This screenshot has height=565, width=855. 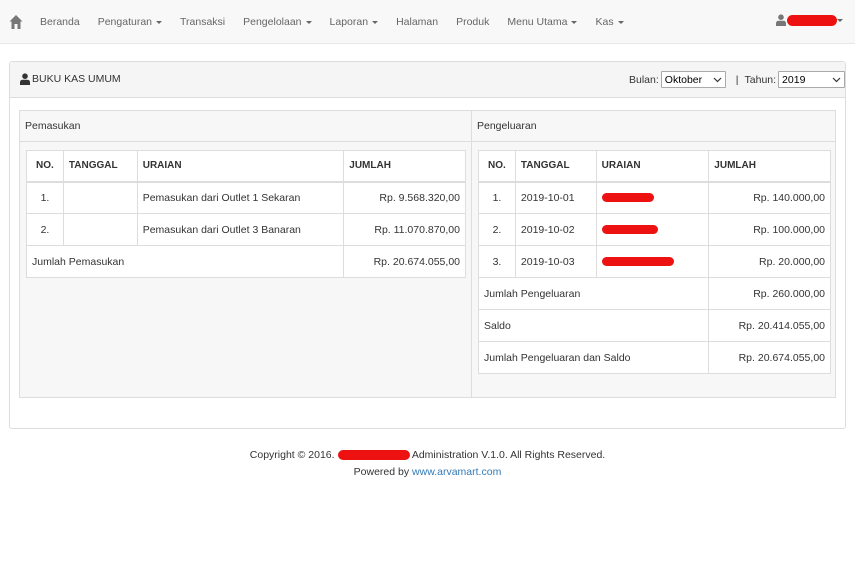 I want to click on cell-no: 2., so click(x=497, y=229).